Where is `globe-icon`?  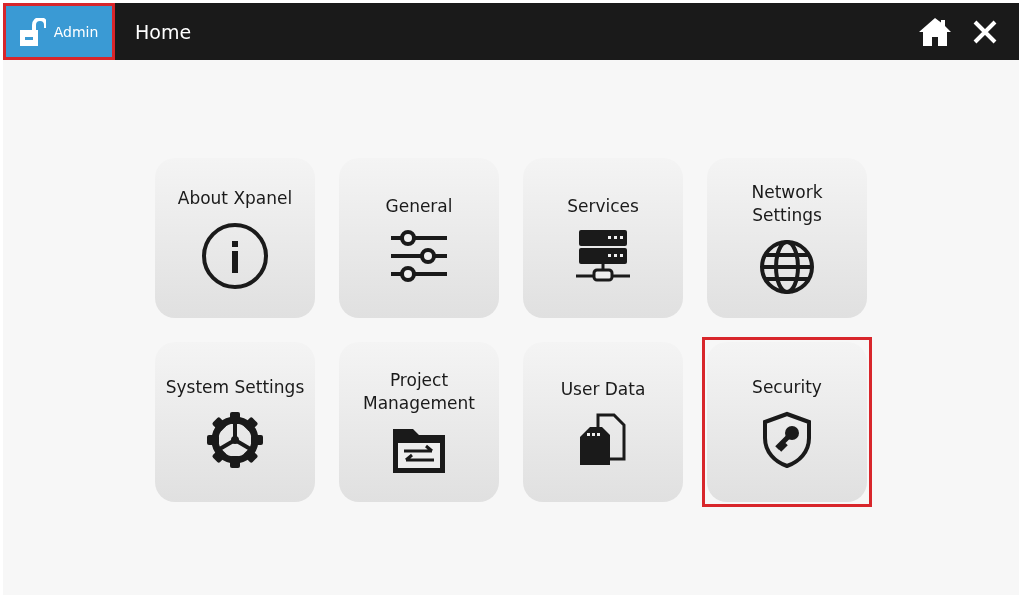
globe-icon is located at coordinates (787, 267).